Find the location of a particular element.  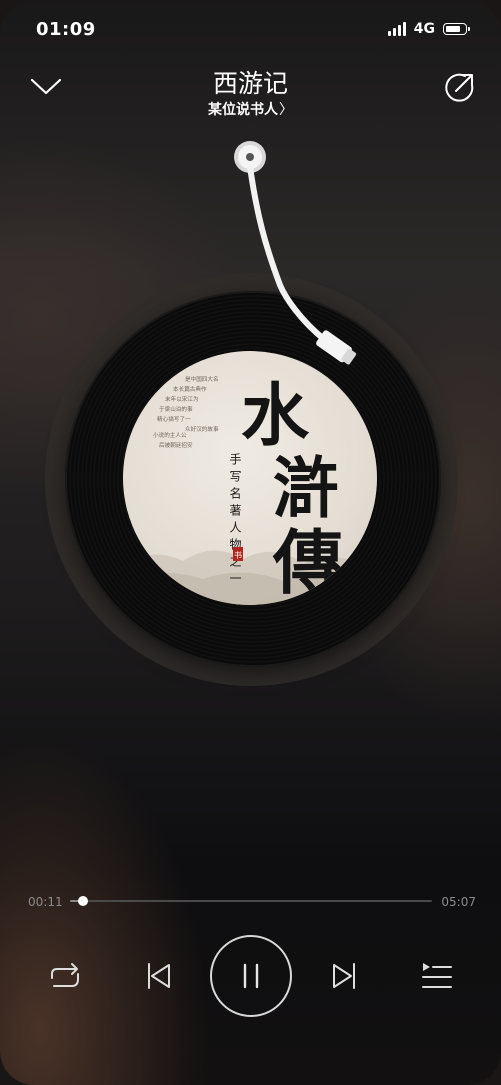

share-button is located at coordinates (459, 88).